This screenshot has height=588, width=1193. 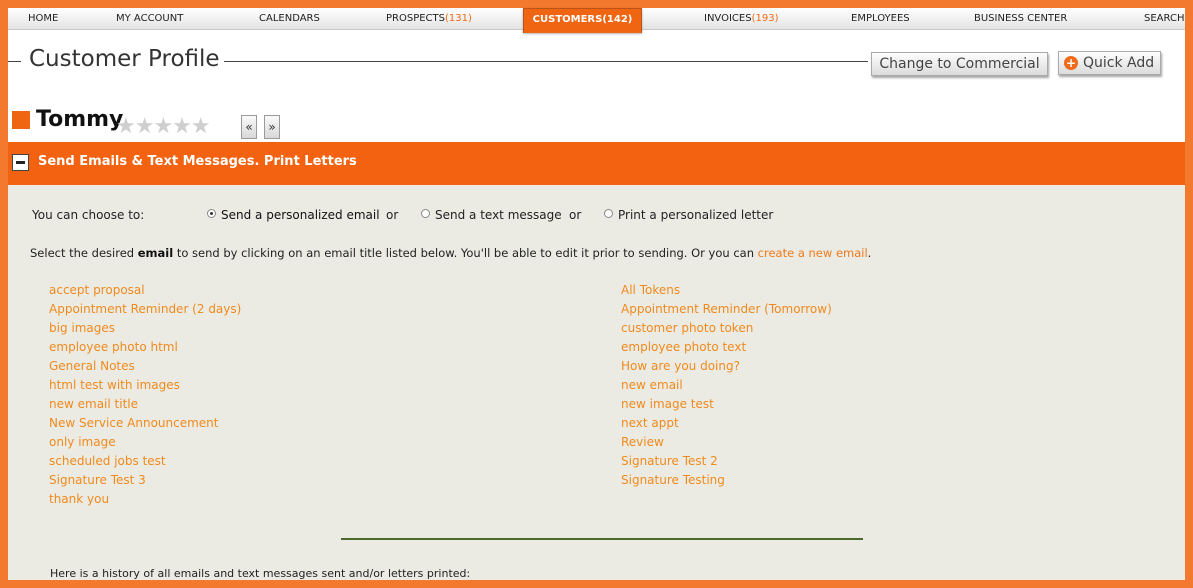 What do you see at coordinates (82, 442) in the screenshot?
I see `email-template-link: only image` at bounding box center [82, 442].